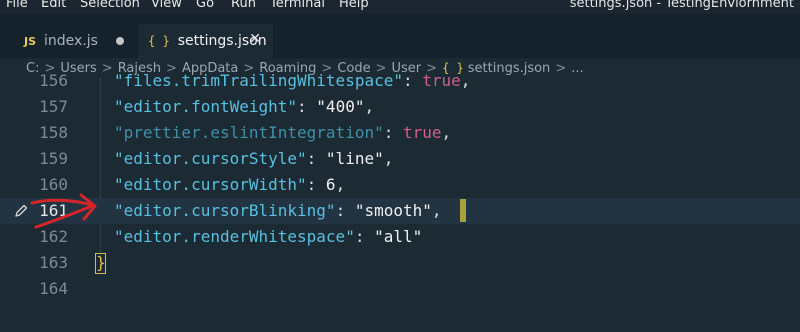 The image size is (800, 332). I want to click on line-number: 161, so click(53, 210).